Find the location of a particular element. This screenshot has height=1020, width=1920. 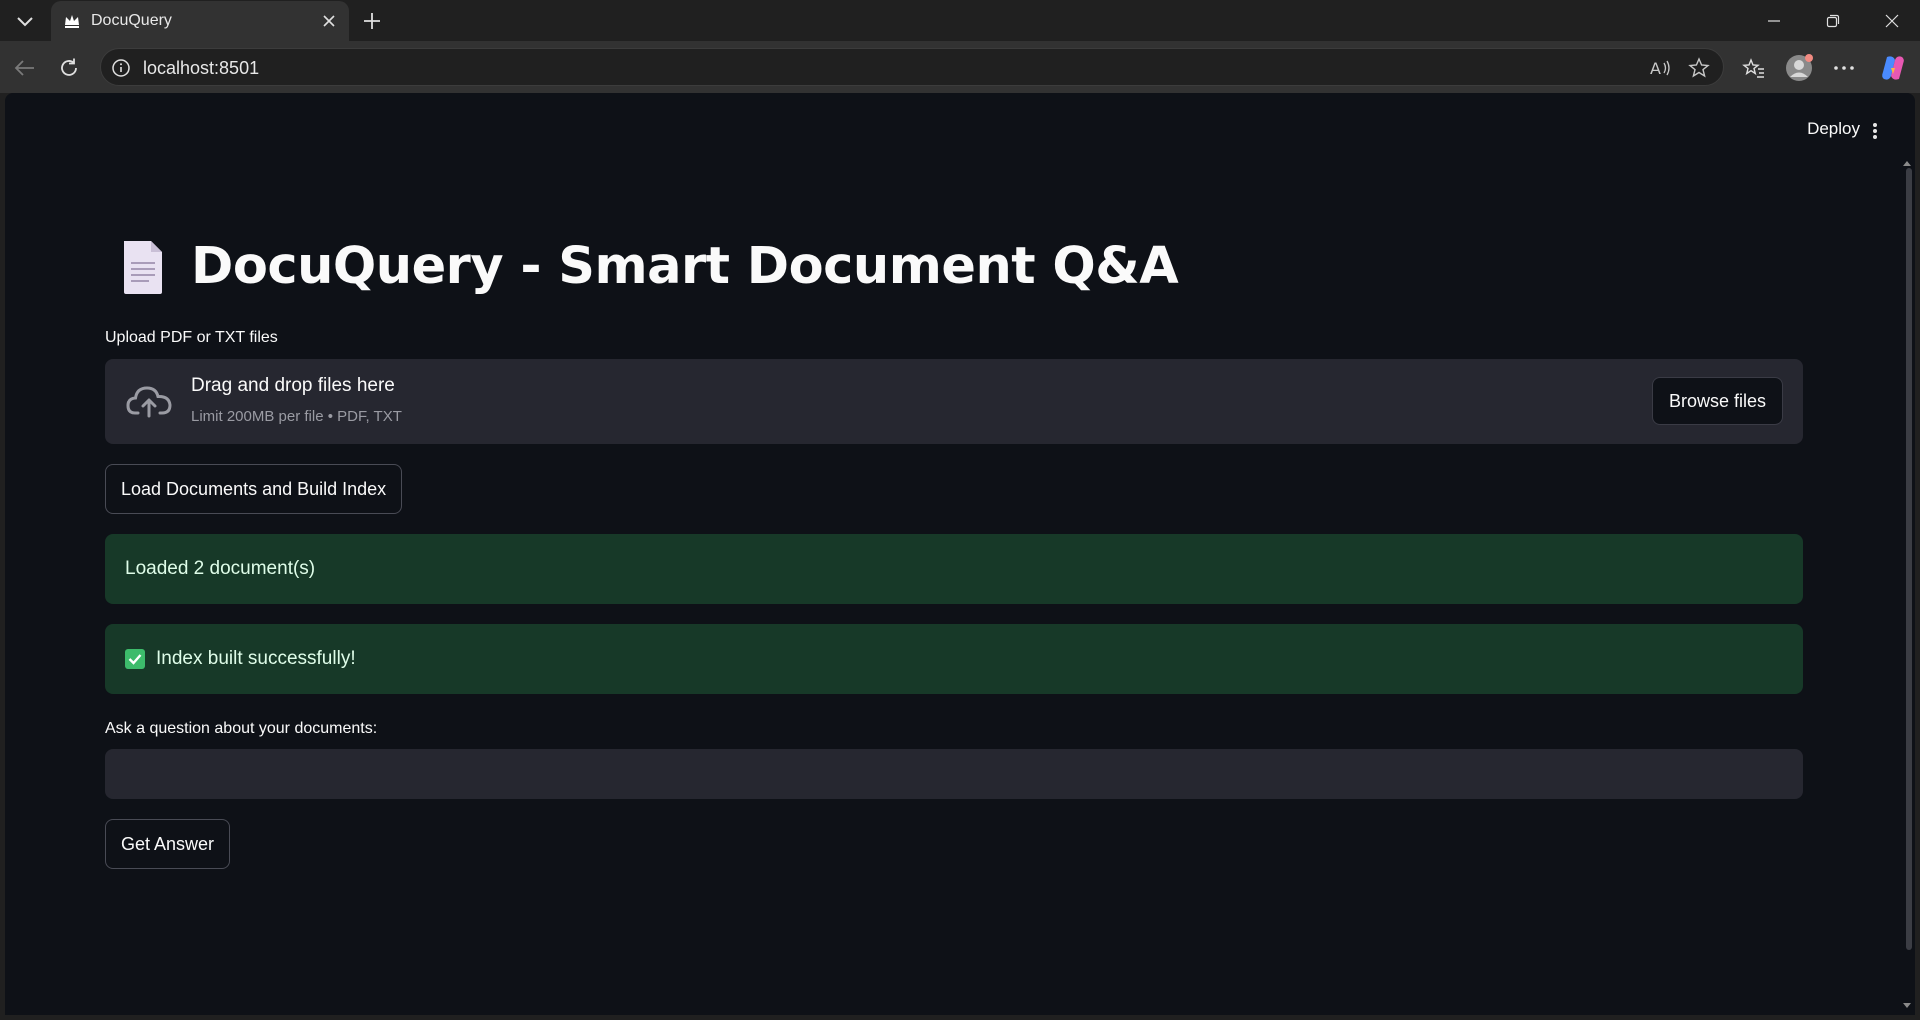

avatar-icon is located at coordinates (1799, 67).